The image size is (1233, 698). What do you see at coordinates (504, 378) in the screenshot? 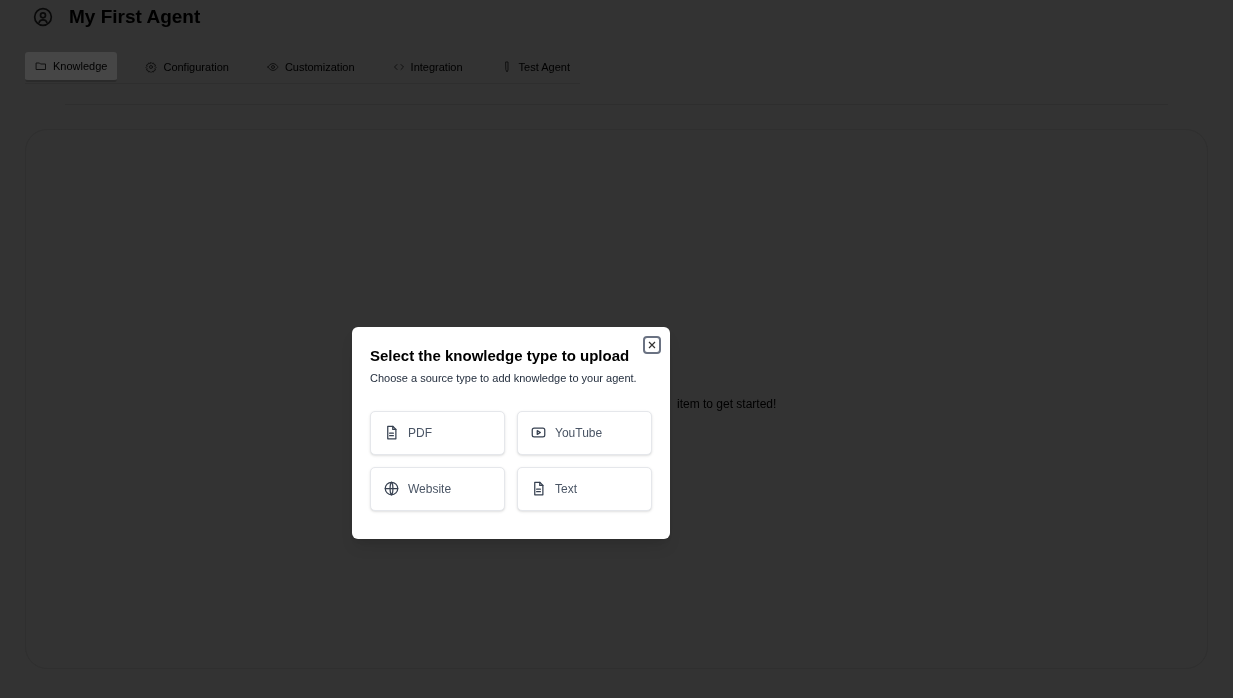
I see `dialog-description: Choose a source type to add knowledge to your agent.` at bounding box center [504, 378].